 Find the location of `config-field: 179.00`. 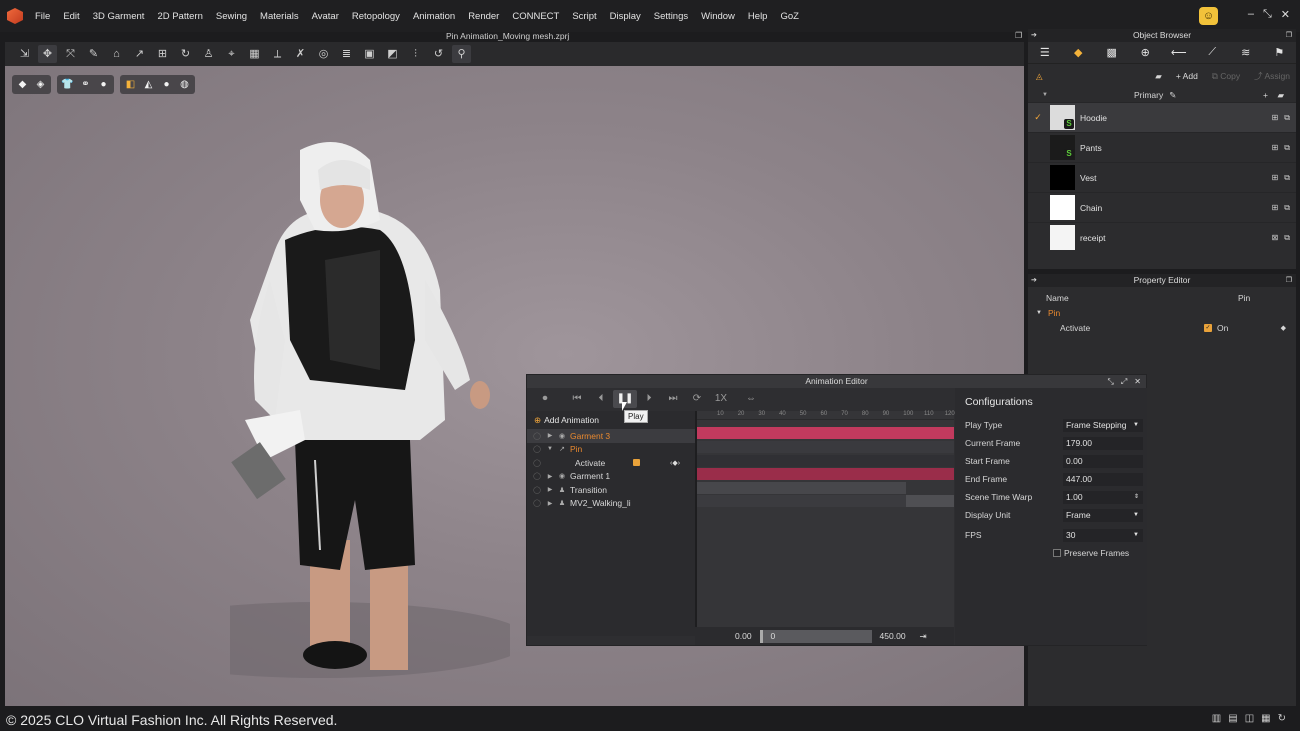

config-field: 179.00 is located at coordinates (1103, 443).